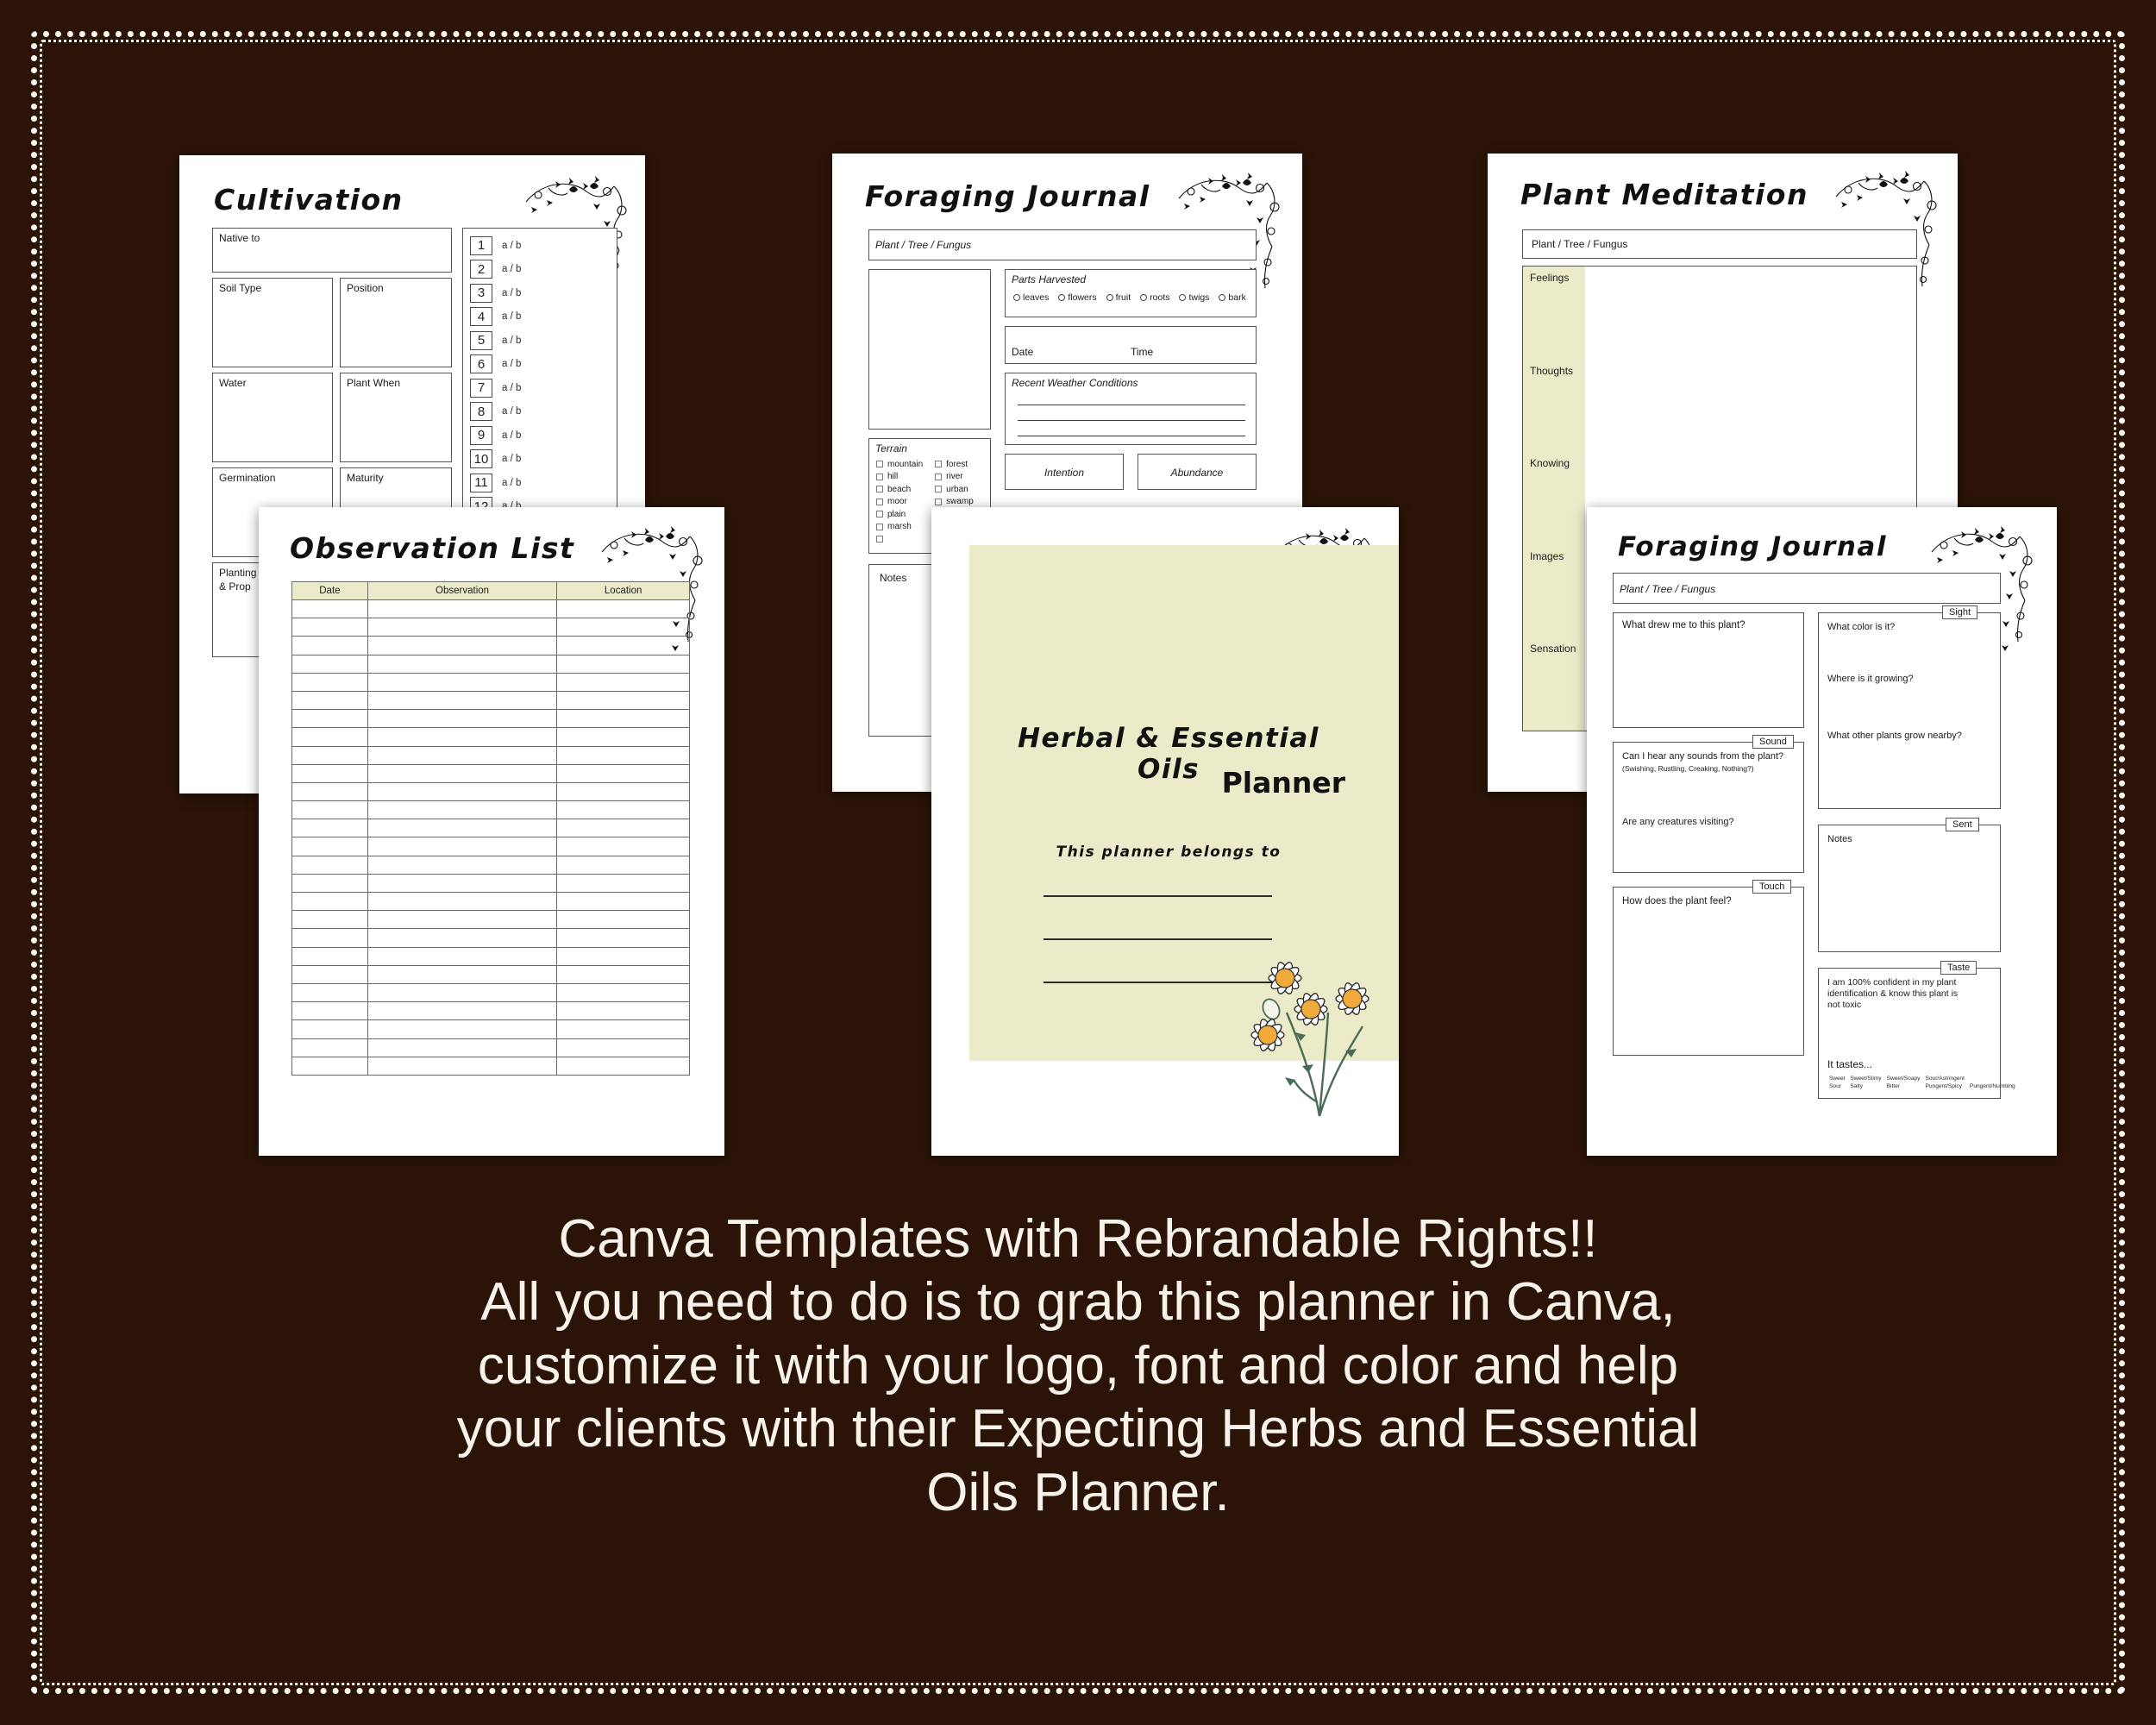 This screenshot has height=1725, width=2156. What do you see at coordinates (1904, 1079) in the screenshot?
I see `taste-option: Sweet/Soapy` at bounding box center [1904, 1079].